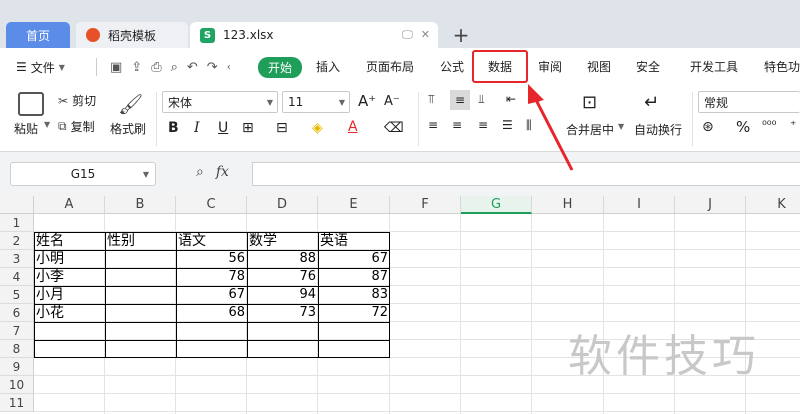 This screenshot has width=800, height=414. Describe the element at coordinates (354, 259) in the screenshot. I see `table-cell-english: 67` at that location.